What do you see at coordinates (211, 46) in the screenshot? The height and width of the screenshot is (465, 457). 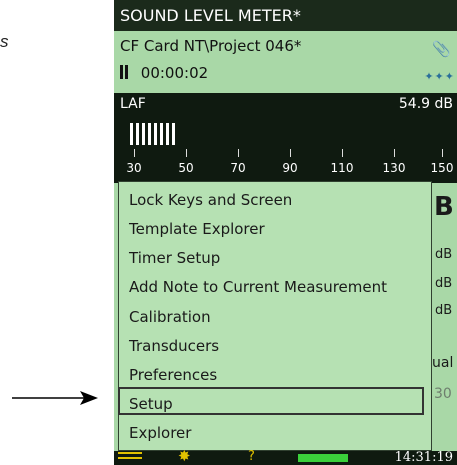 I see `project-name: CF Card NT\Project 046*` at bounding box center [211, 46].